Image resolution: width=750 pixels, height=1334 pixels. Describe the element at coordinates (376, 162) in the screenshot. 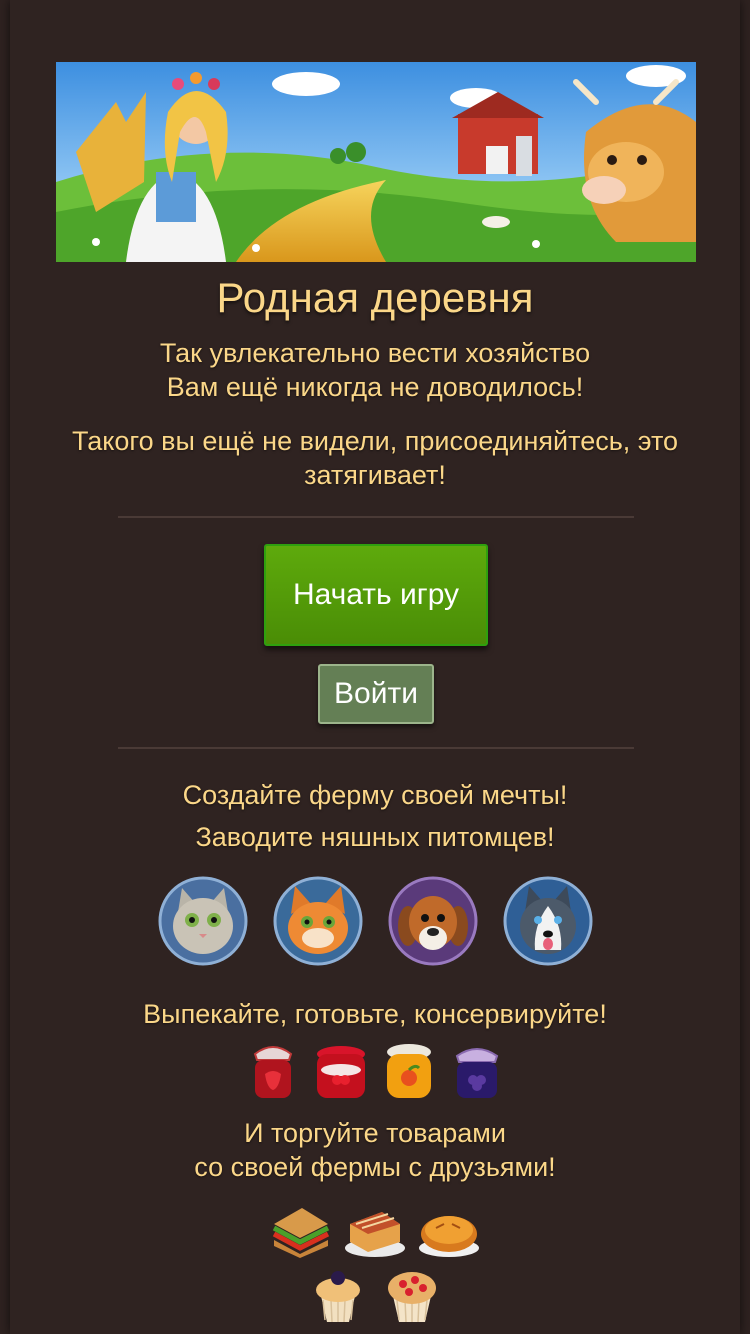

I see `game-banner-image` at that location.